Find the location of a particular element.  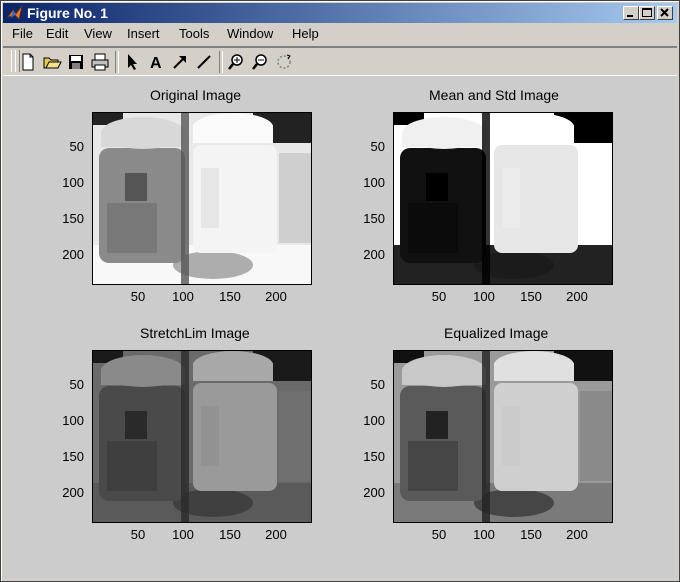

title-bar: Figure No. 1 is located at coordinates (340, 13).